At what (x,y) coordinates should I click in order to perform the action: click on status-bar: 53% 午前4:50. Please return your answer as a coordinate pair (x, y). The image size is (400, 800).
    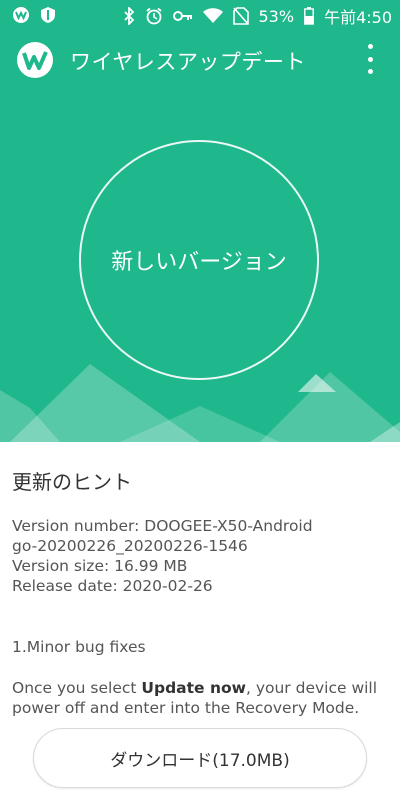
    Looking at the image, I should click on (200, 15).